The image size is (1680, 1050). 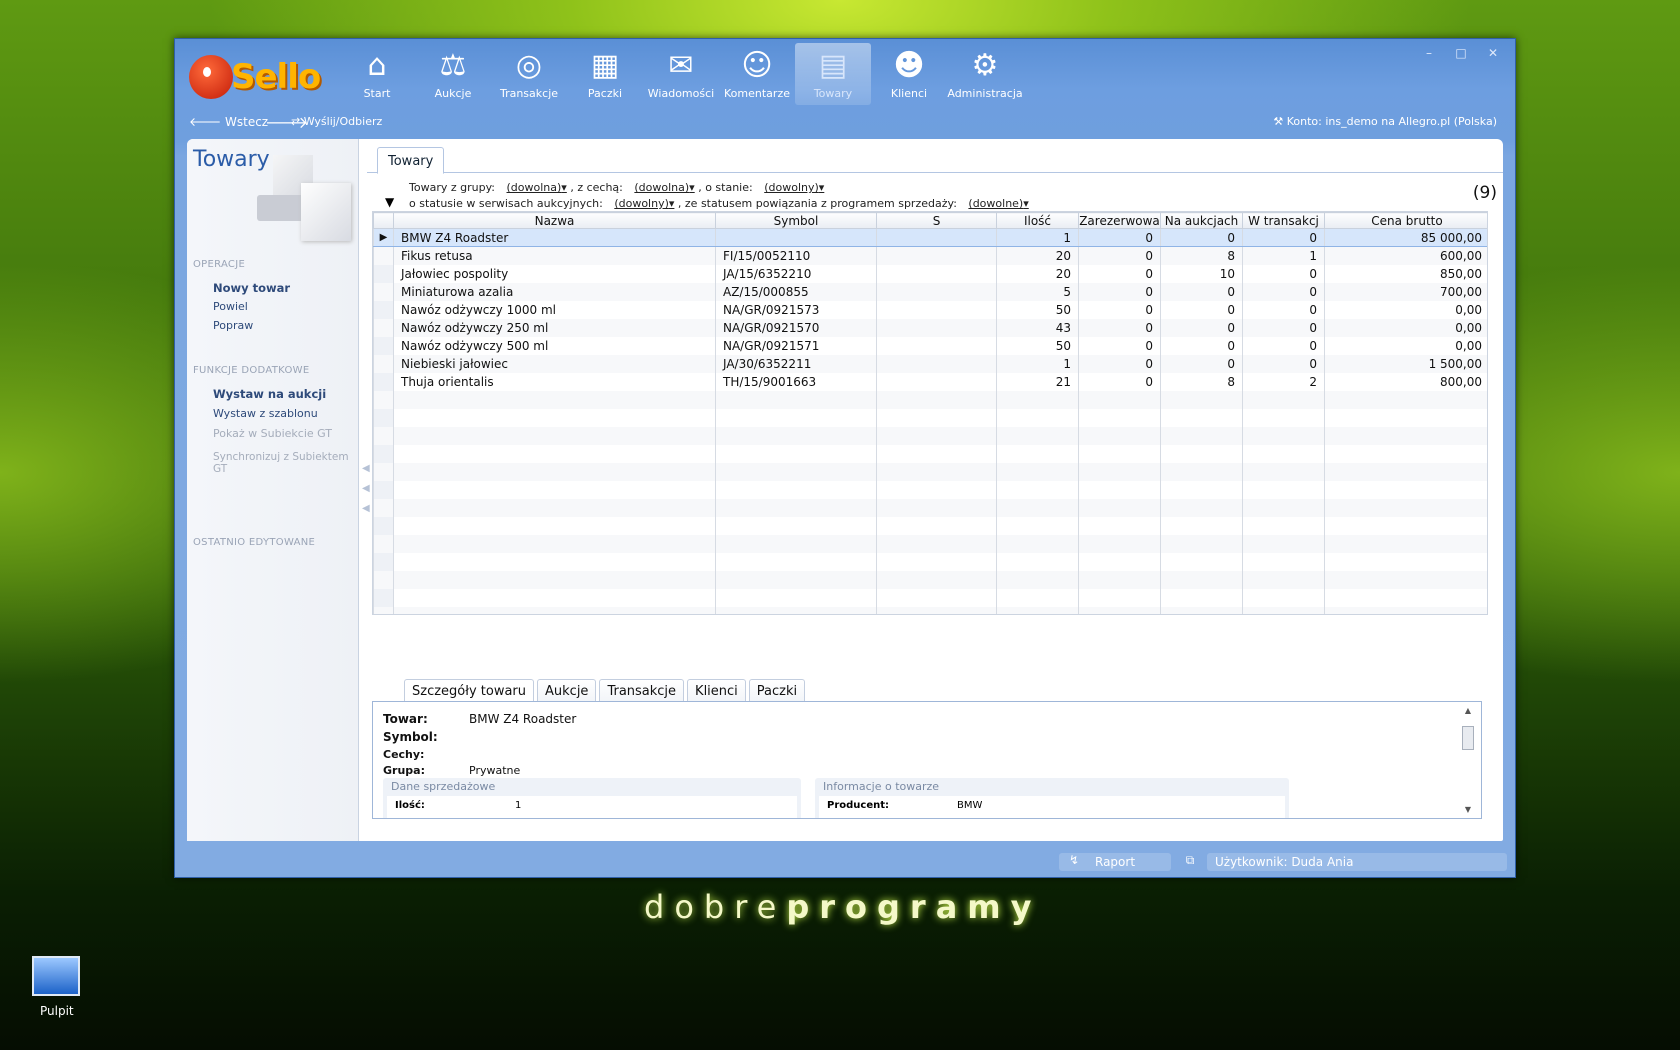 What do you see at coordinates (537, 187) in the screenshot?
I see `filter-group-dropdown: (dowolna)▾` at bounding box center [537, 187].